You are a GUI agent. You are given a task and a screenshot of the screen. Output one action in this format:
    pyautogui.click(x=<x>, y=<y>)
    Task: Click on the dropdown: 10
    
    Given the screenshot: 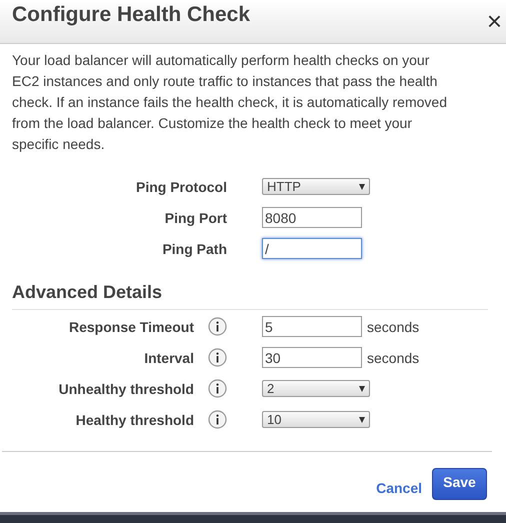 What is the action you would take?
    pyautogui.click(x=316, y=419)
    